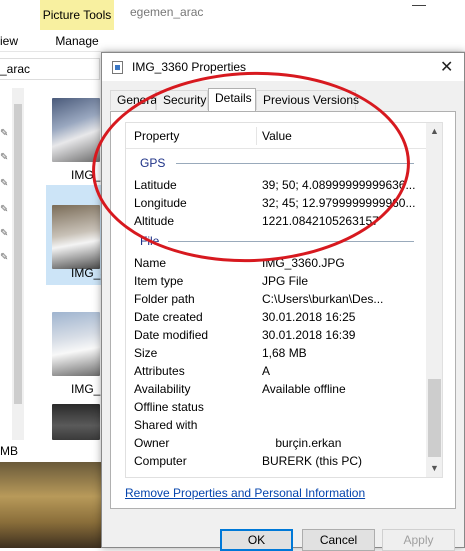 The height and width of the screenshot is (551, 465). I want to click on tab-previous-versions: Previous Versions, so click(307, 100).